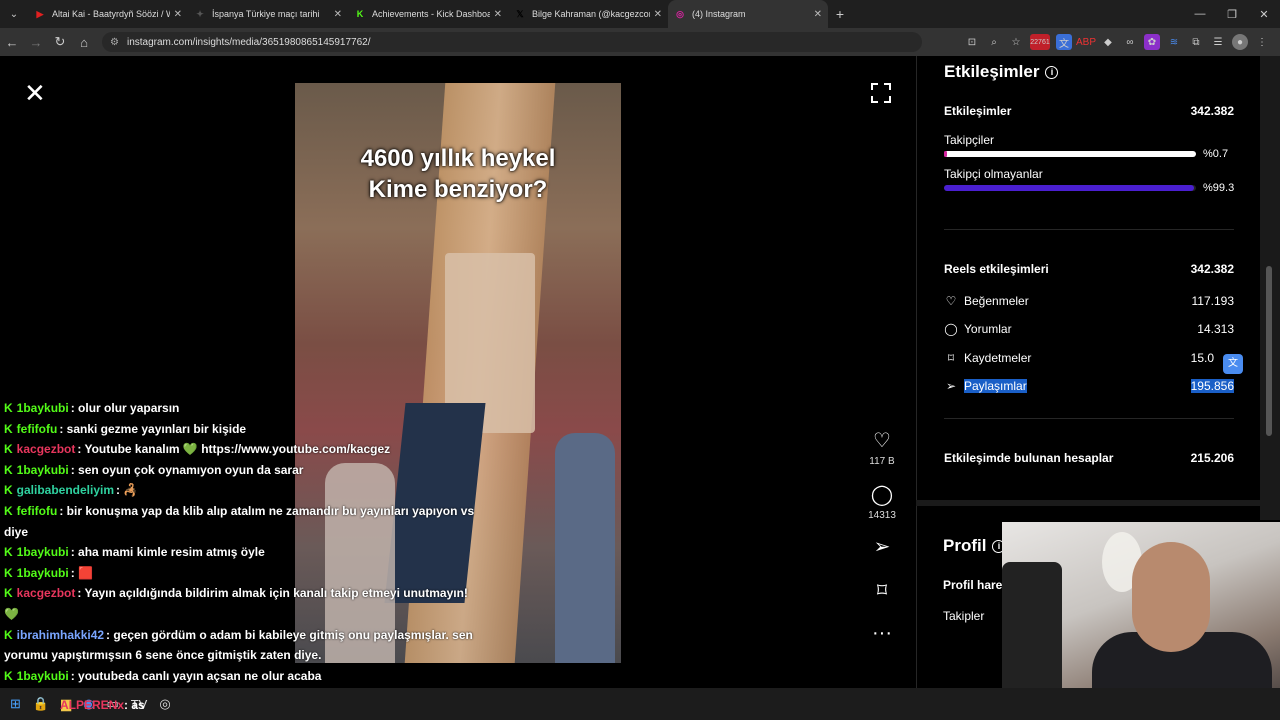 The width and height of the screenshot is (1280, 720). Describe the element at coordinates (1070, 188) in the screenshot. I see `nonfollowers-bar` at that location.